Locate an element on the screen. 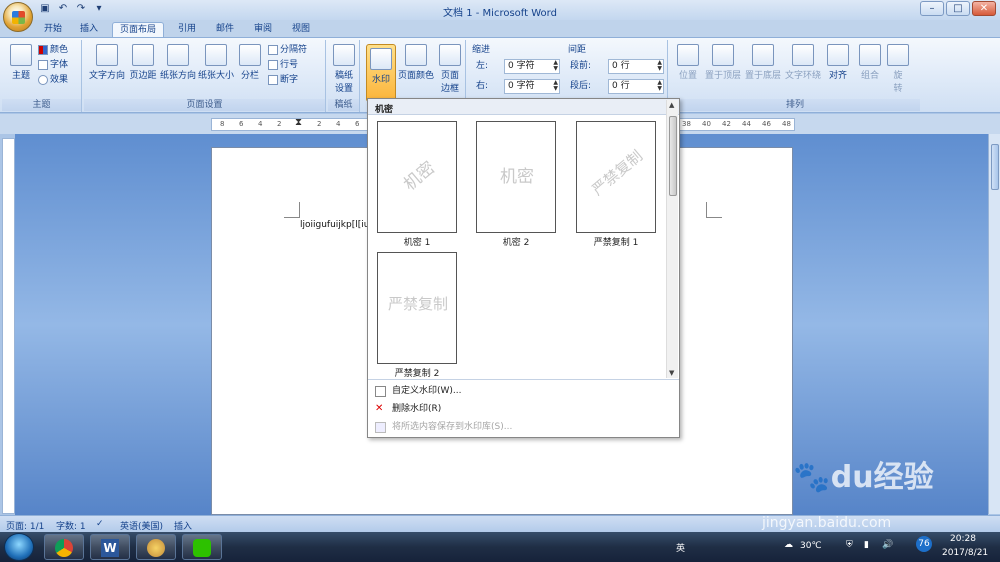 The width and height of the screenshot is (1000, 562). weather-icon: ☁ is located at coordinates (788, 545).